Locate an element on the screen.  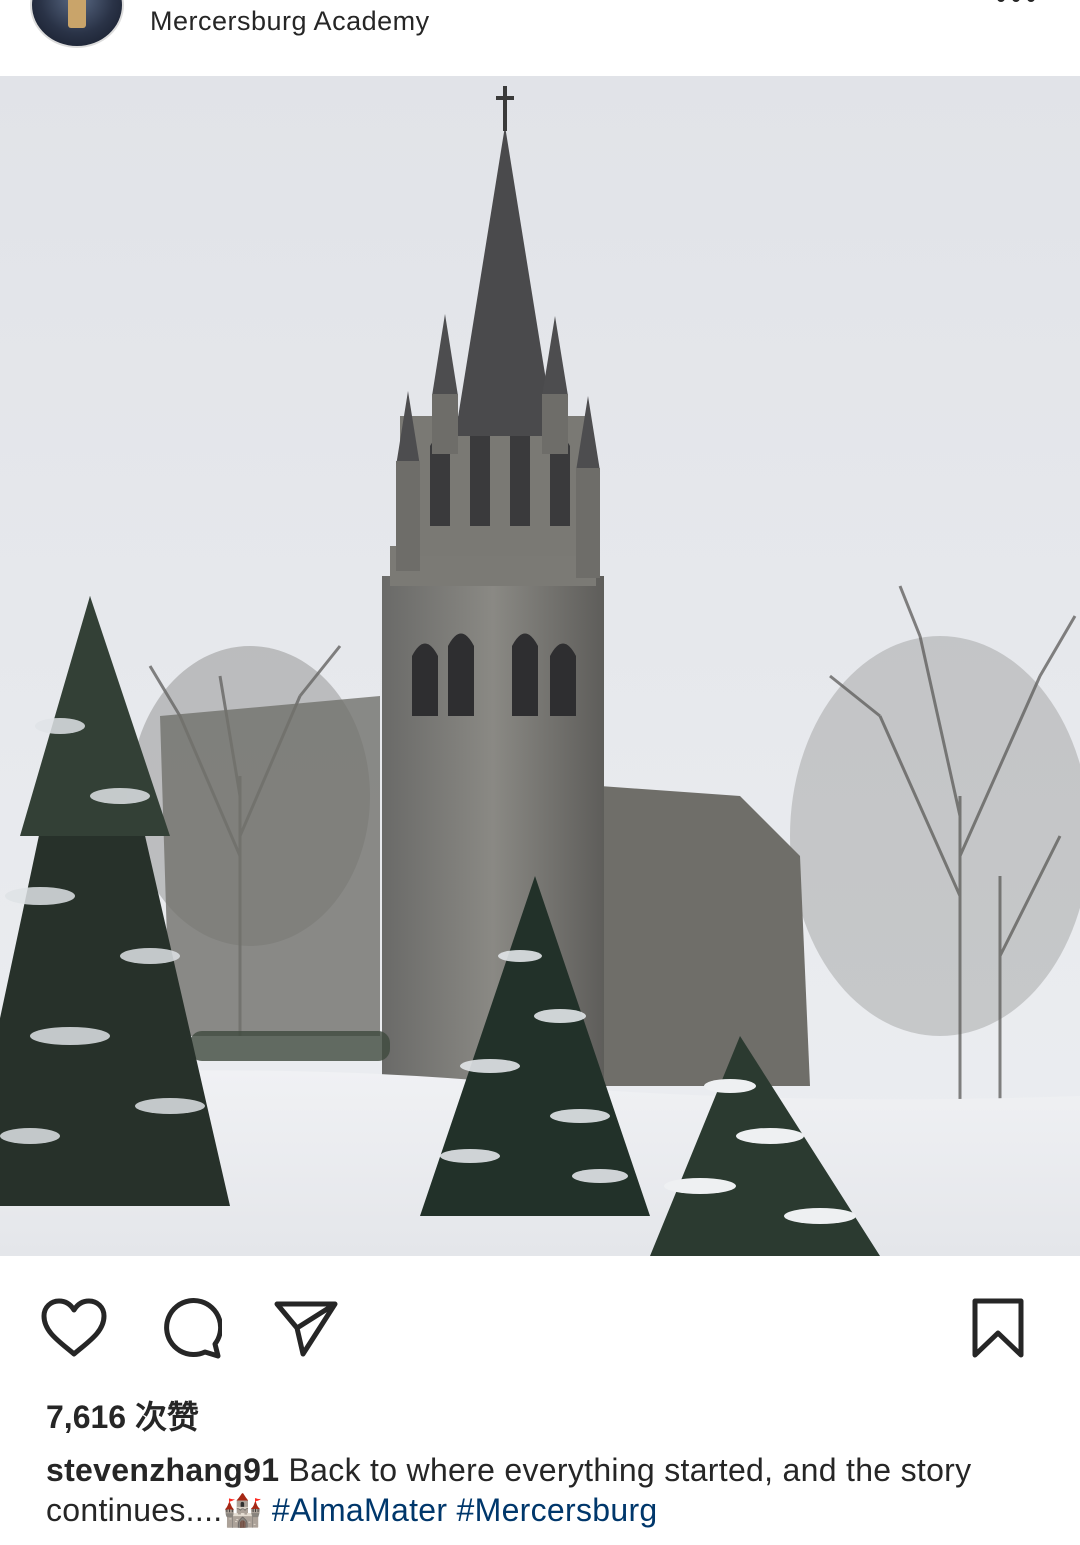
save-button is located at coordinates (998, 1328).